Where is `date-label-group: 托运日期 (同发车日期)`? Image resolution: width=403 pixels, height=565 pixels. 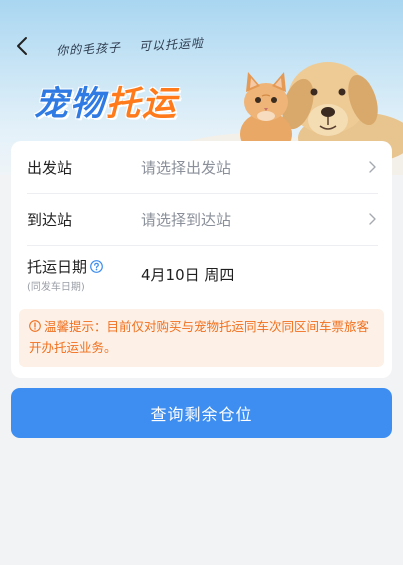
date-label-group: 托运日期 (同发车日期) is located at coordinates (84, 274).